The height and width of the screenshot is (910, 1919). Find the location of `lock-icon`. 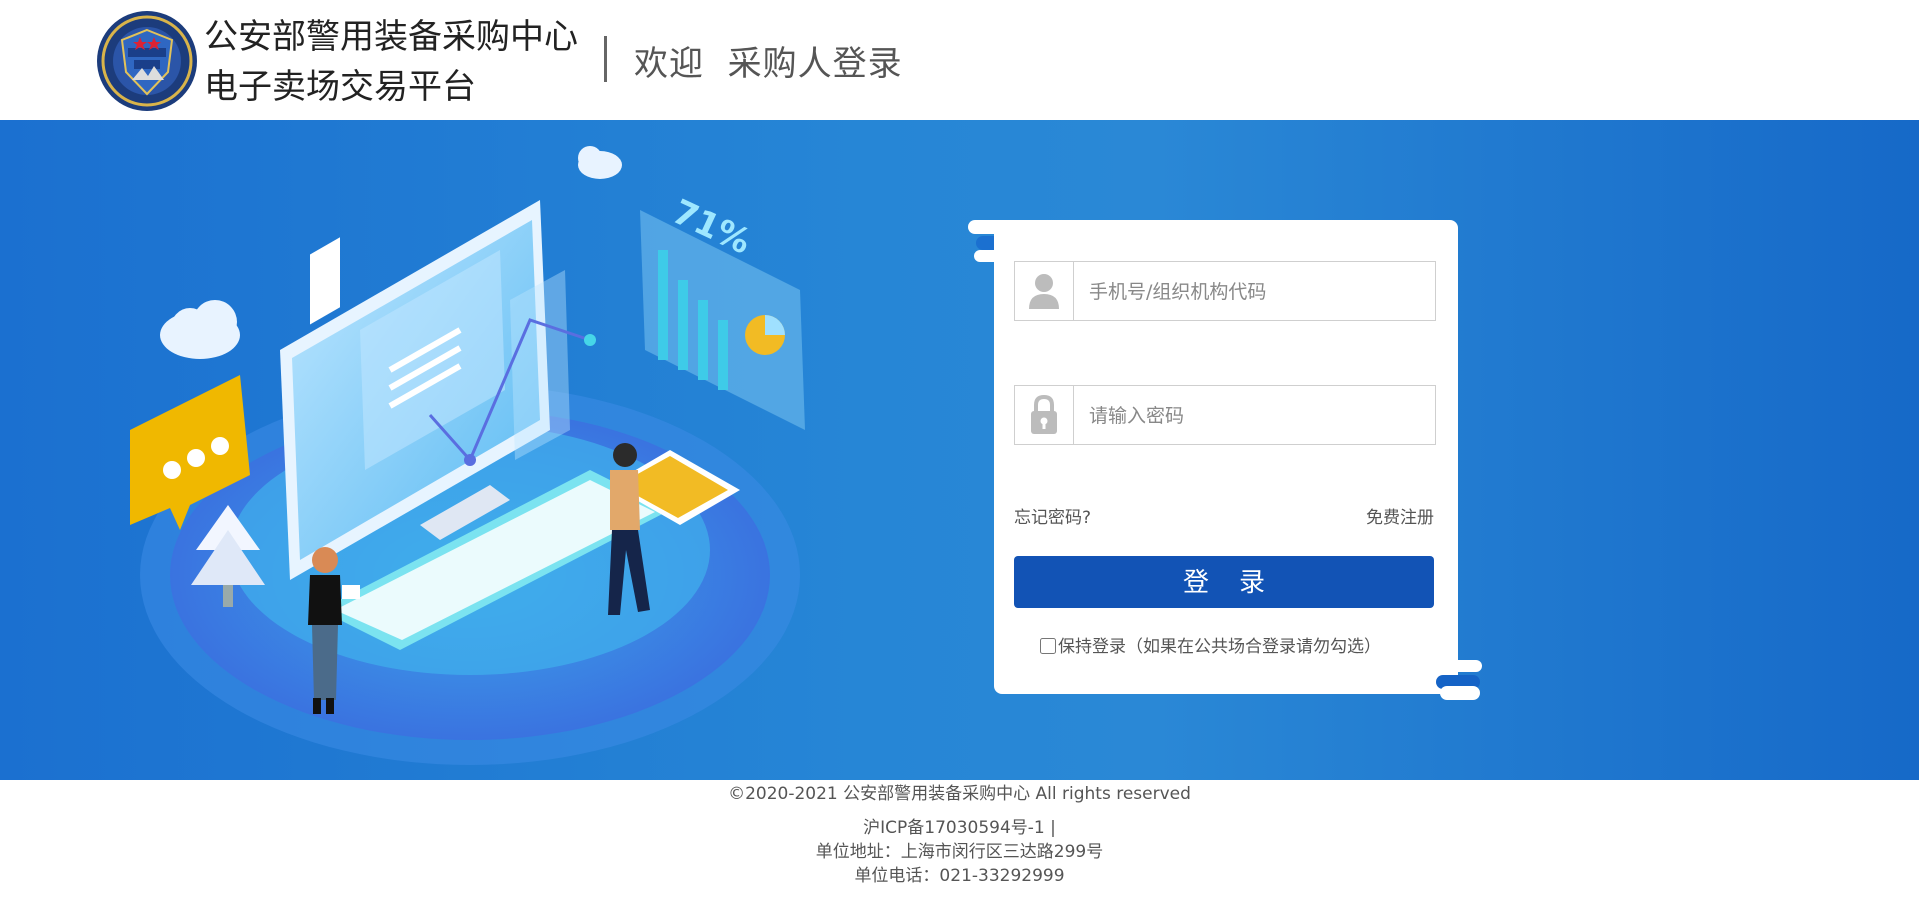

lock-icon is located at coordinates (1044, 415).